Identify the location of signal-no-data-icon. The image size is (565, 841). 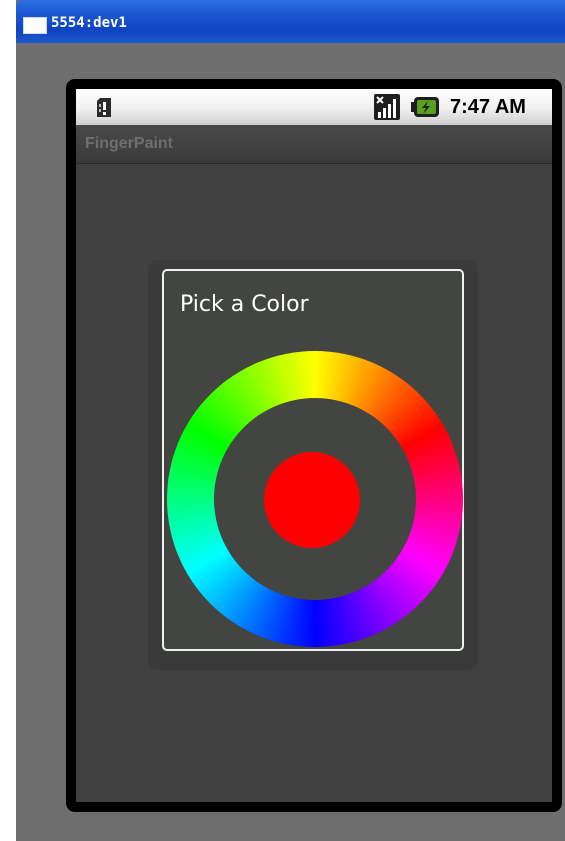
(387, 107).